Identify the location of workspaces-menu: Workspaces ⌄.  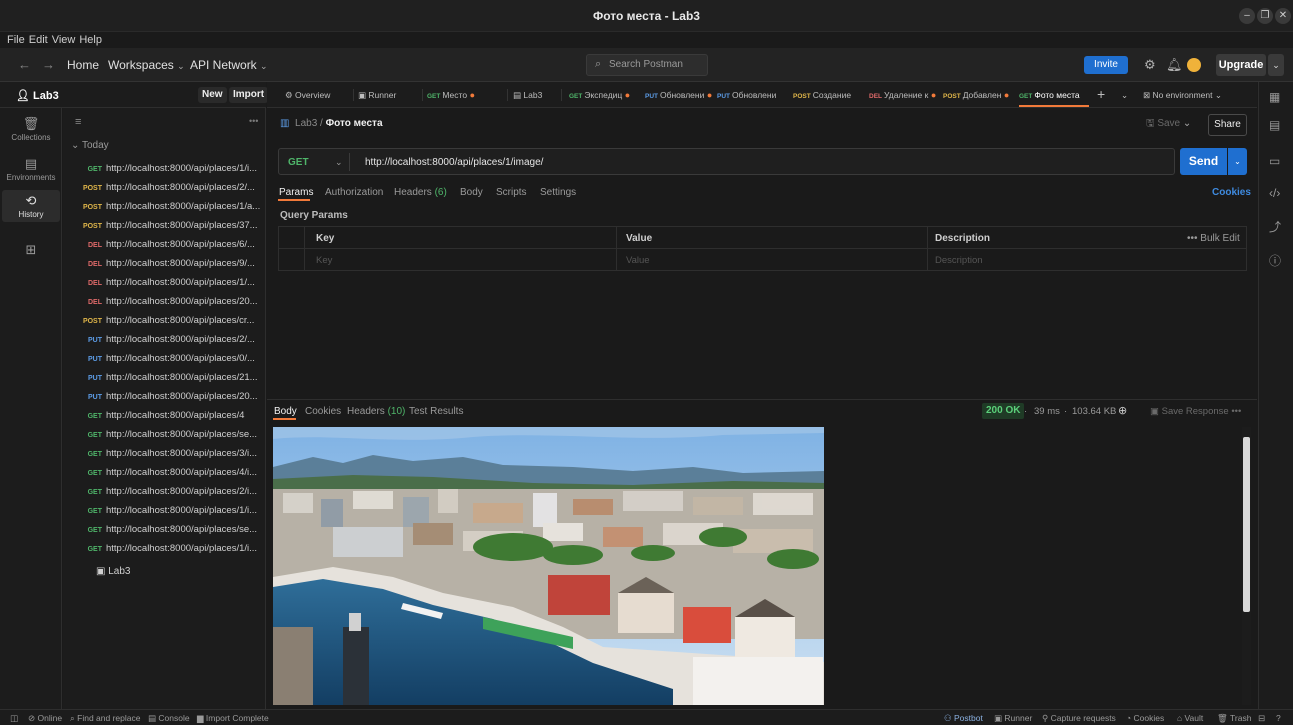
(146, 65).